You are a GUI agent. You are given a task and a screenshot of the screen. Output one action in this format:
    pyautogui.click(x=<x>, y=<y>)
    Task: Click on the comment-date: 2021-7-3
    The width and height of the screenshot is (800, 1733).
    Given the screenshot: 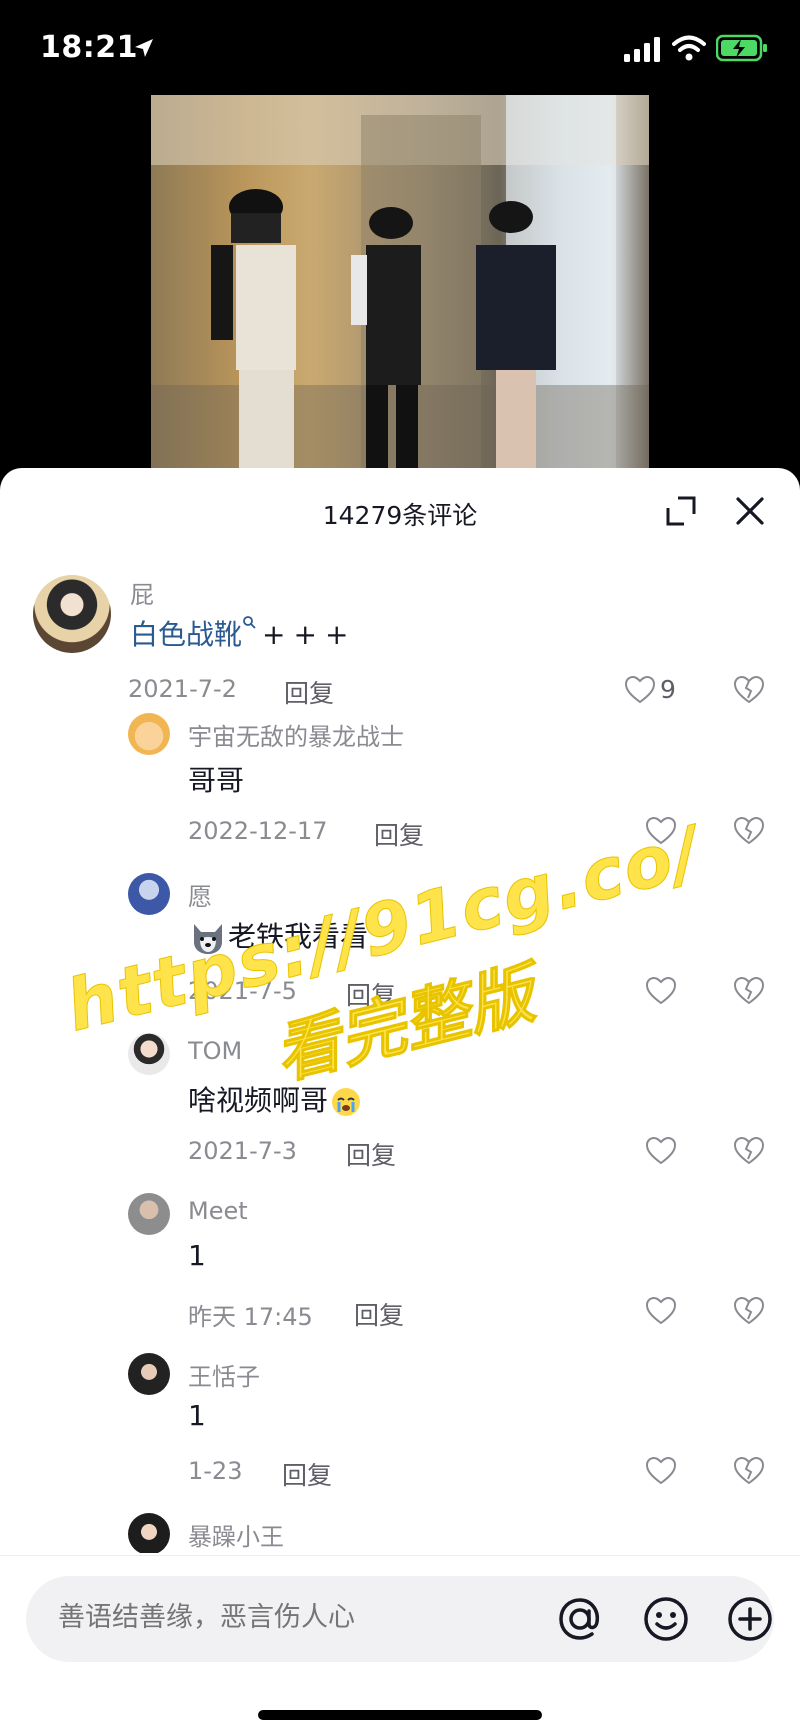 What is the action you would take?
    pyautogui.click(x=242, y=1151)
    